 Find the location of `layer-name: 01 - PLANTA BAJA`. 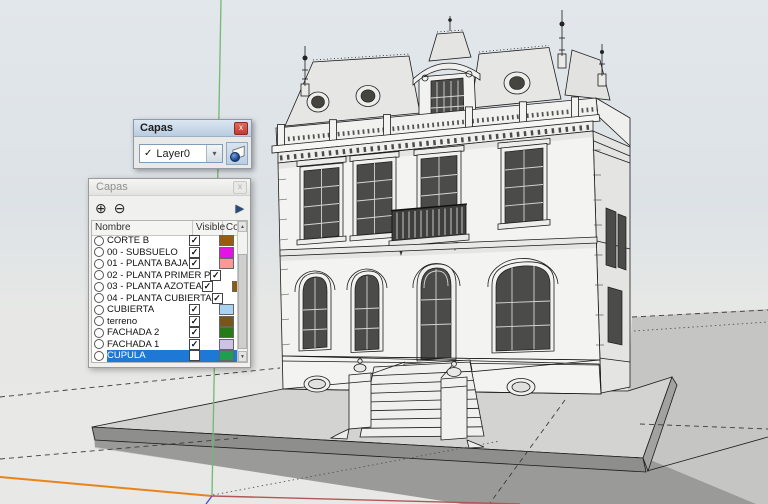

layer-name: 01 - PLANTA BAJA is located at coordinates (148, 264).